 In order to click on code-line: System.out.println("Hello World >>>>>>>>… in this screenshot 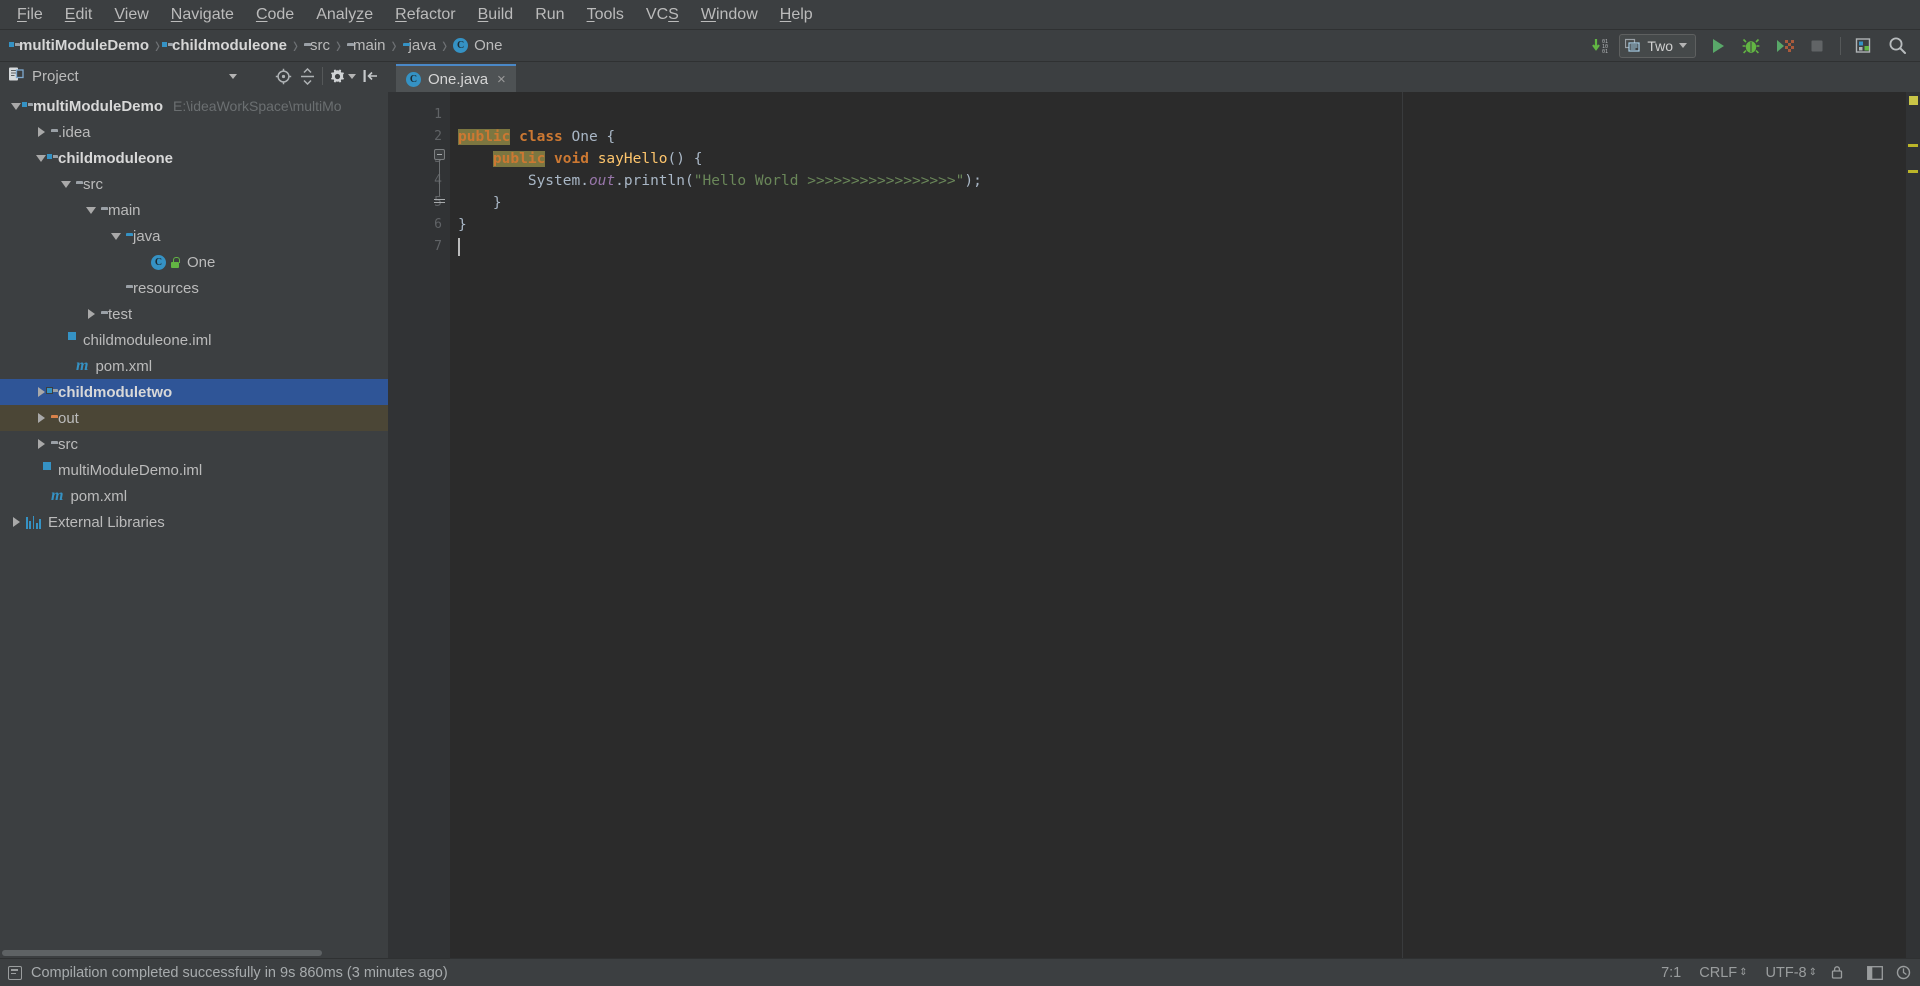, I will do `click(1178, 181)`.